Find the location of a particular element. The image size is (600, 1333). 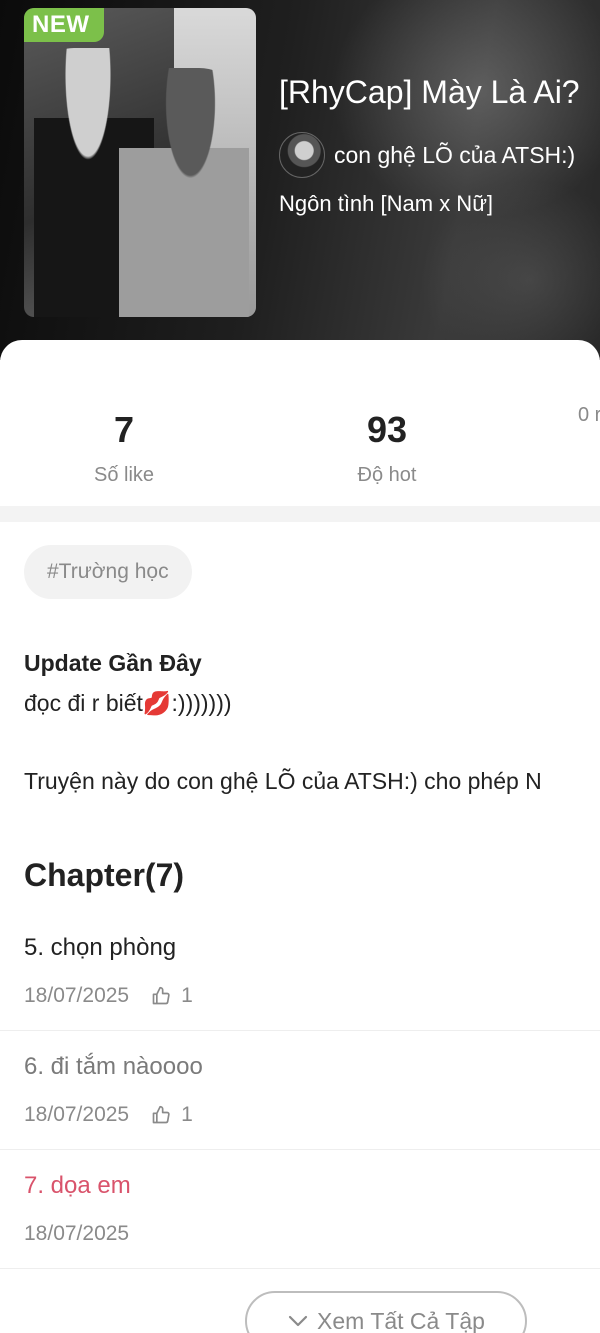

chevron-down-icon is located at coordinates (298, 1321).